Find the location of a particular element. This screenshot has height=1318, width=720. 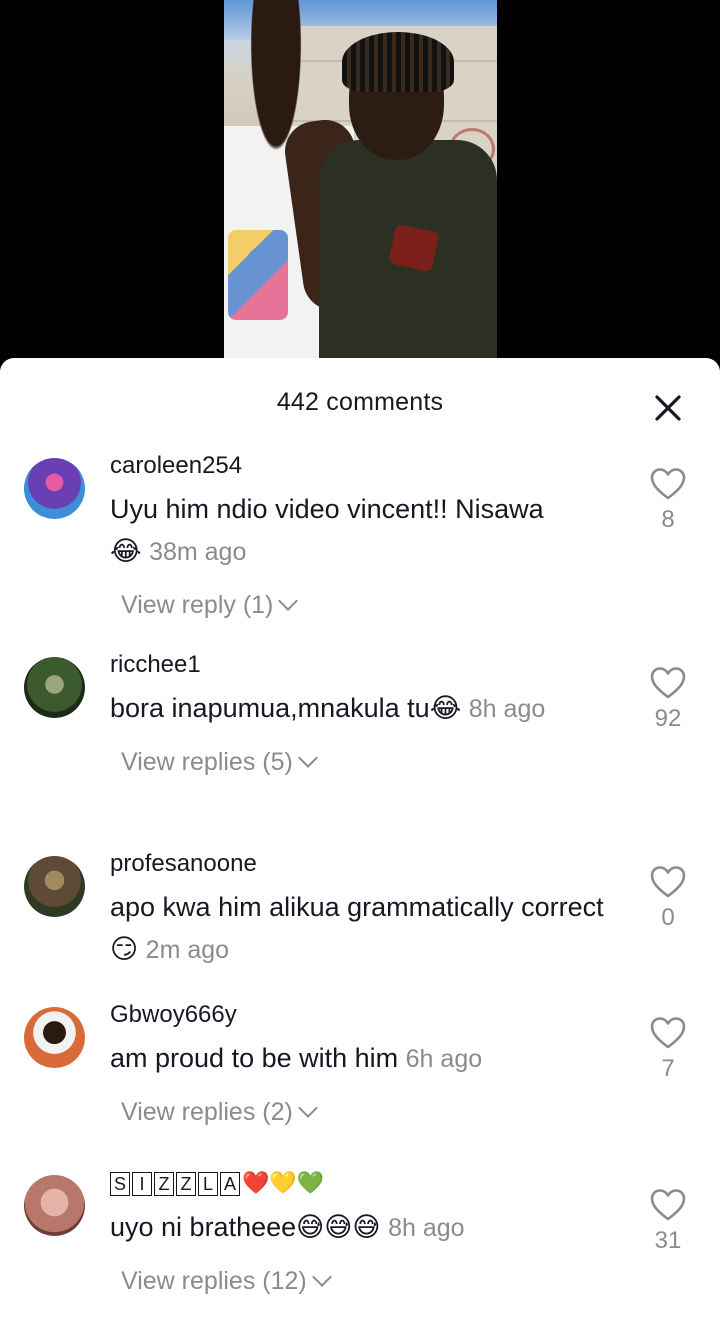

like-button: 92 is located at coordinates (668, 699).